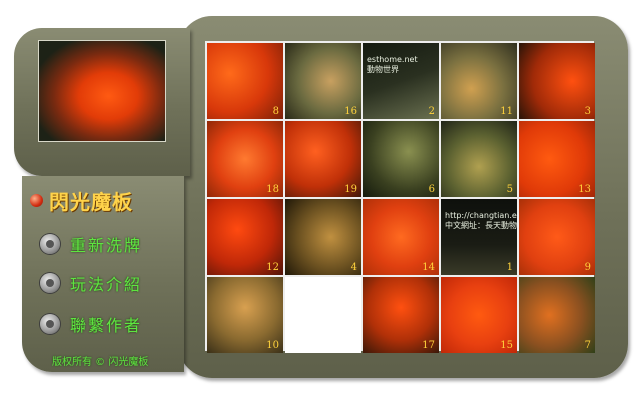 Image resolution: width=640 pixels, height=400 pixels. I want to click on puzzle-tile: 18, so click(245, 159).